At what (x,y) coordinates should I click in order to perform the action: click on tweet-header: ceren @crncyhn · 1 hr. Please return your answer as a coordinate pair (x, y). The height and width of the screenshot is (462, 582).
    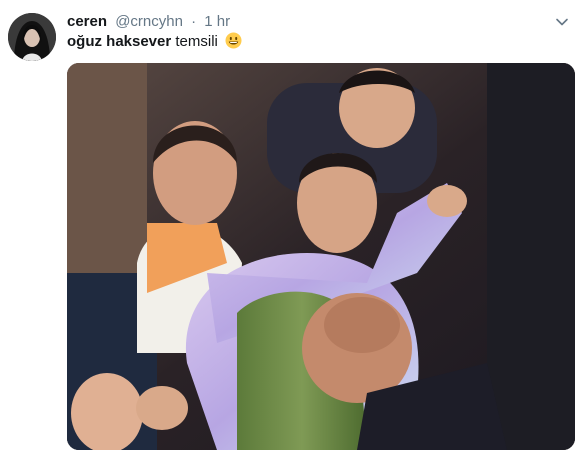
    Looking at the image, I should click on (148, 22).